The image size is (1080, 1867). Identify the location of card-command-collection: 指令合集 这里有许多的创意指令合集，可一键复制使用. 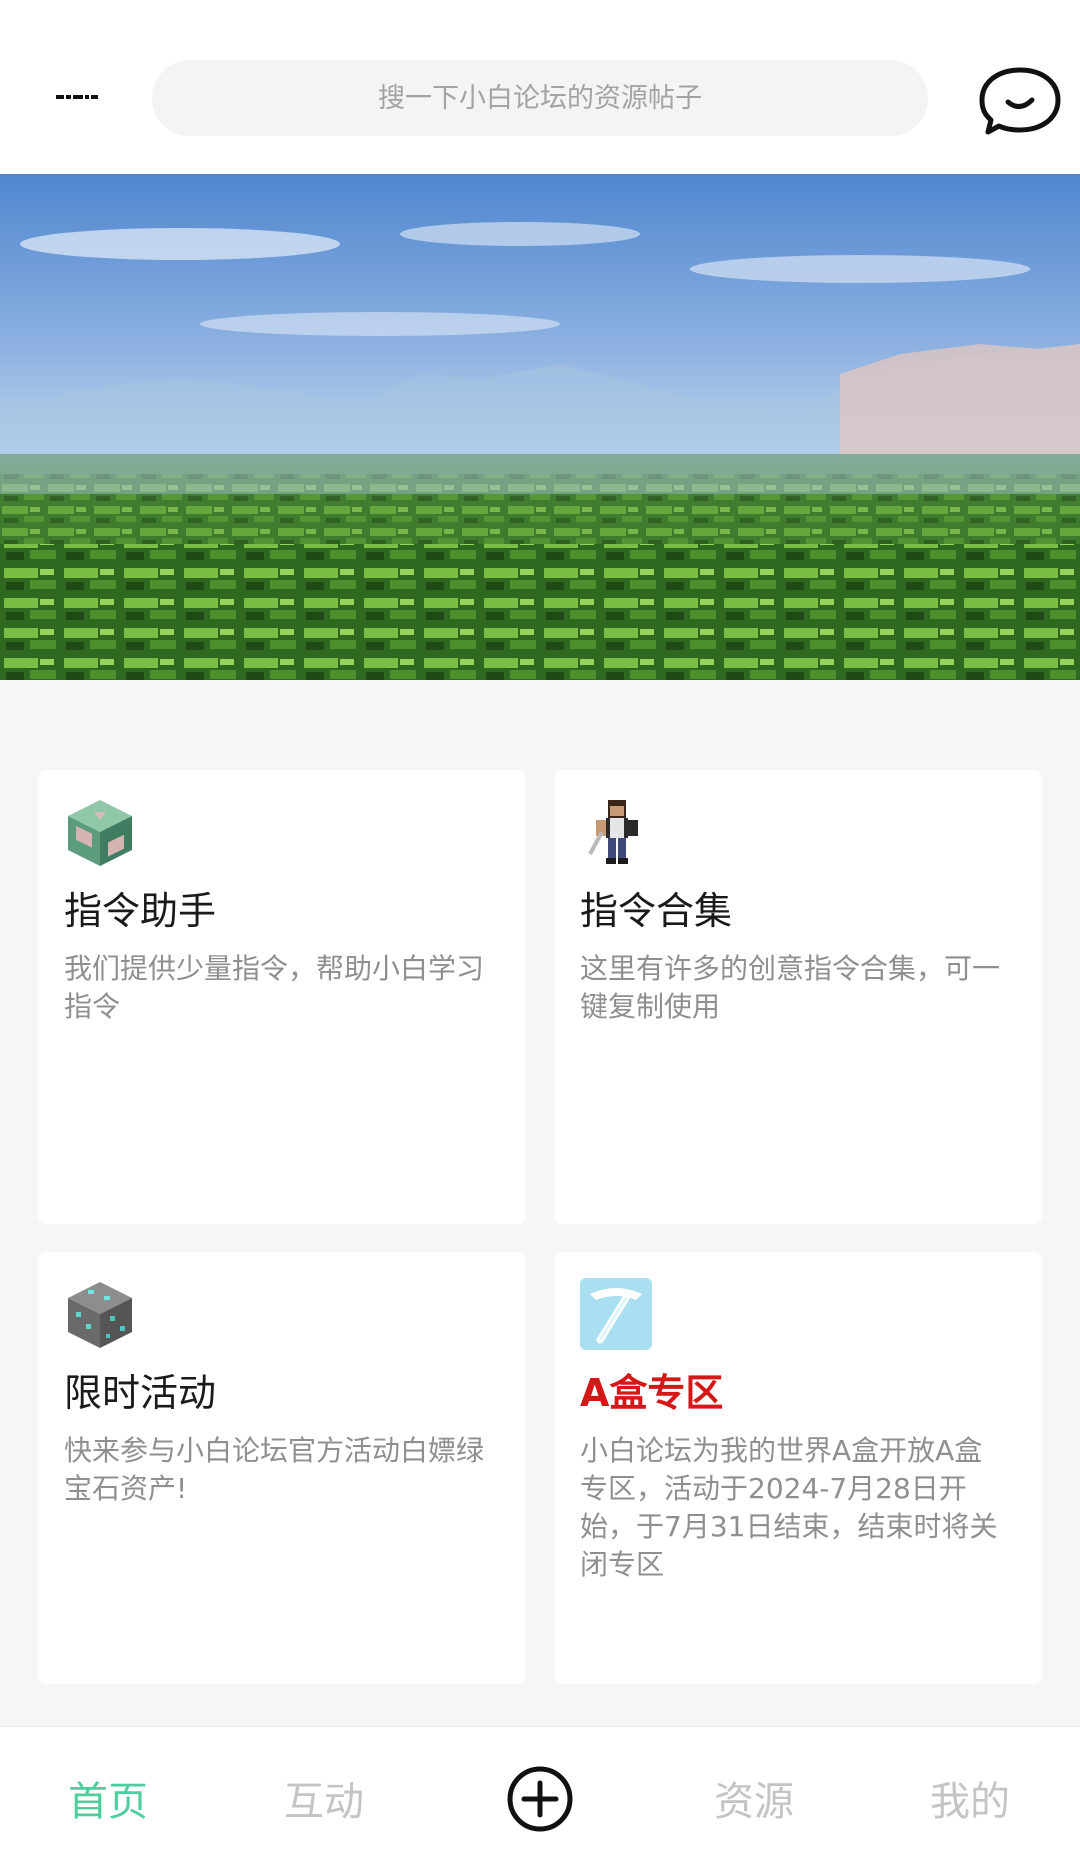
(798, 997).